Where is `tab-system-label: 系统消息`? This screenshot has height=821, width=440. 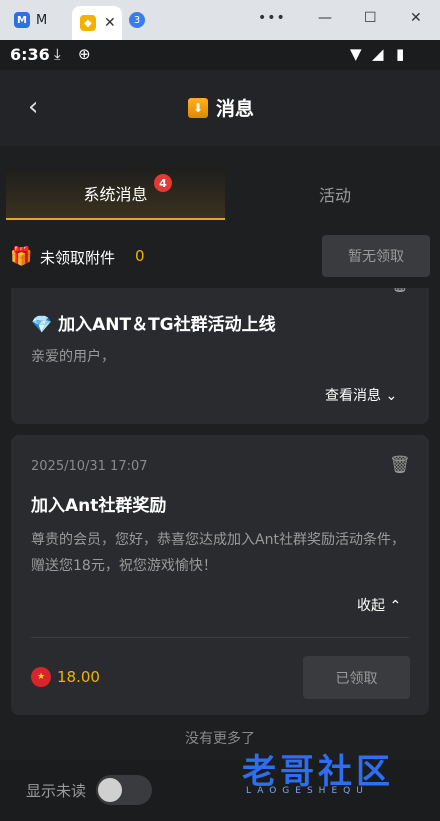
tab-system-label: 系统消息 is located at coordinates (115, 194).